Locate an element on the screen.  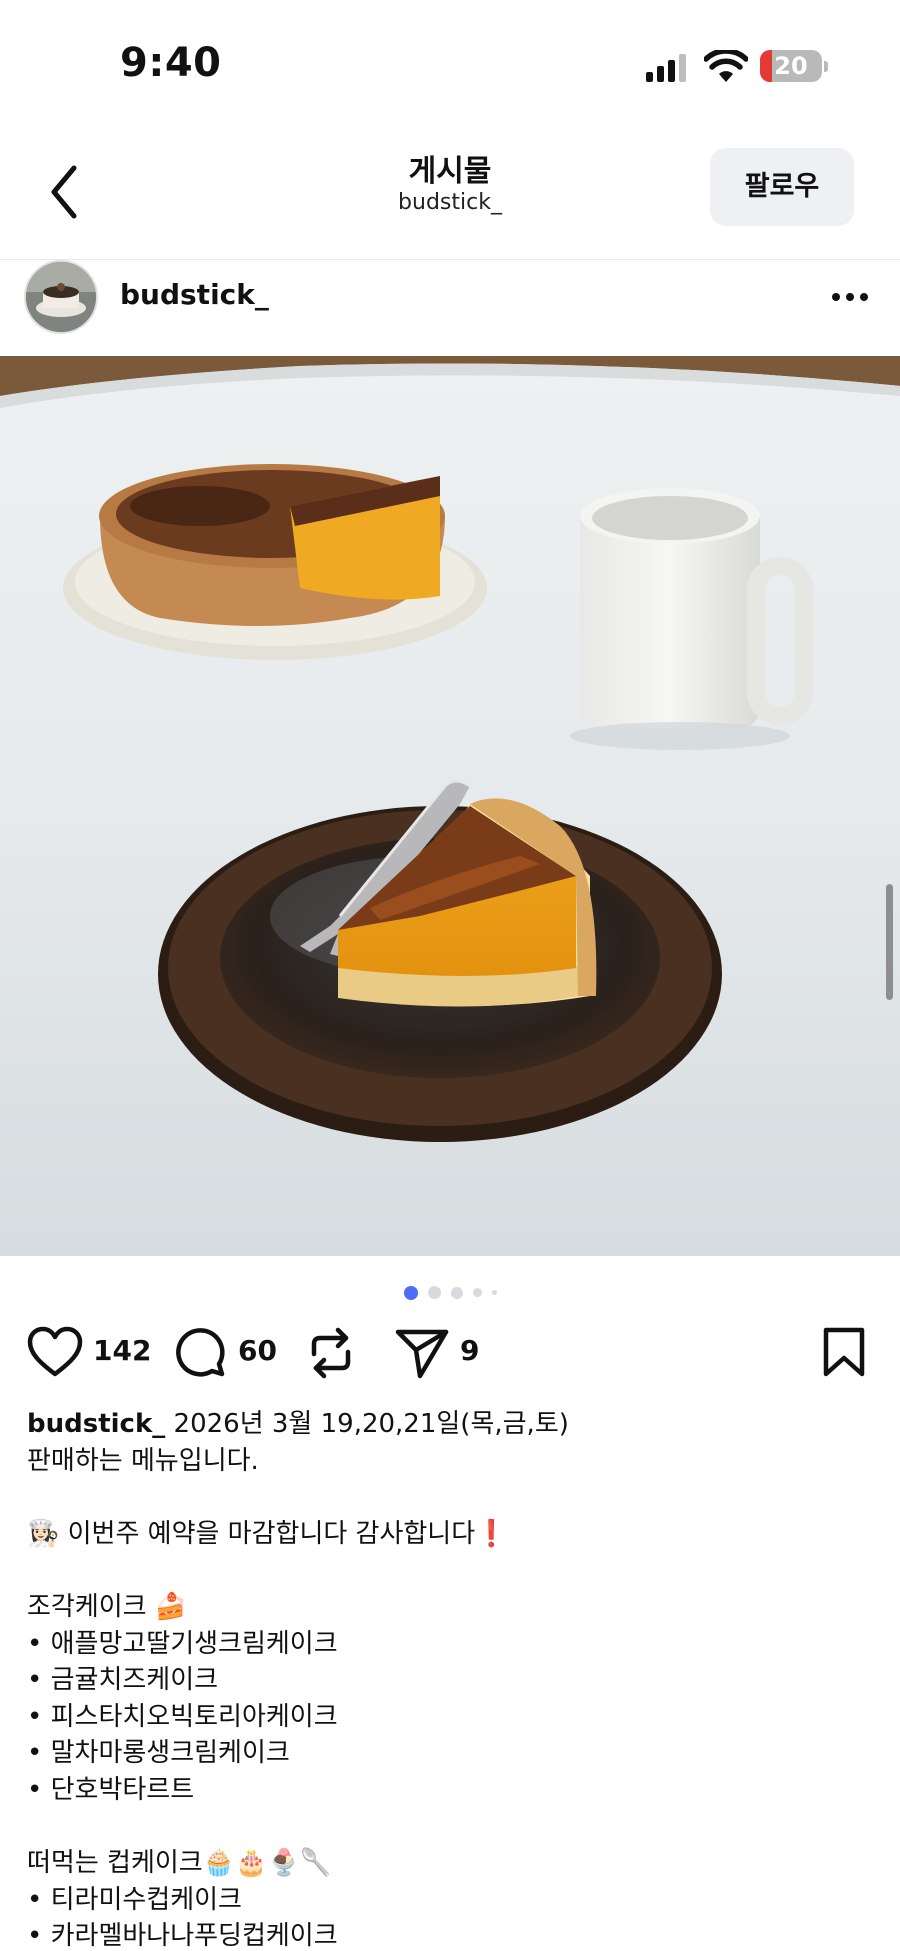
image-pager-dots is located at coordinates (450, 1291).